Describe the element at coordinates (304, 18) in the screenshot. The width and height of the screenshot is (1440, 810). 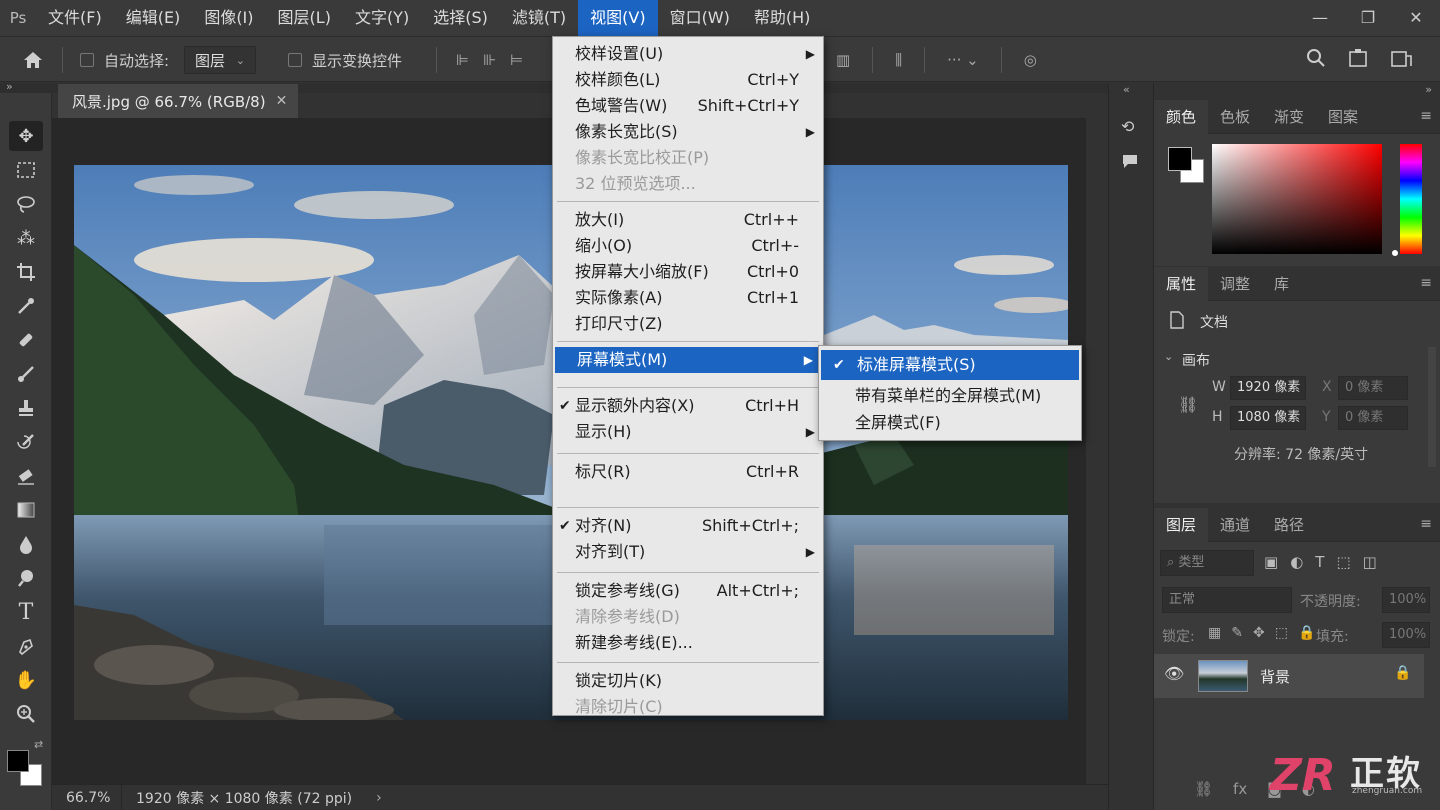
I see `menu-layer: 图层(L)` at that location.